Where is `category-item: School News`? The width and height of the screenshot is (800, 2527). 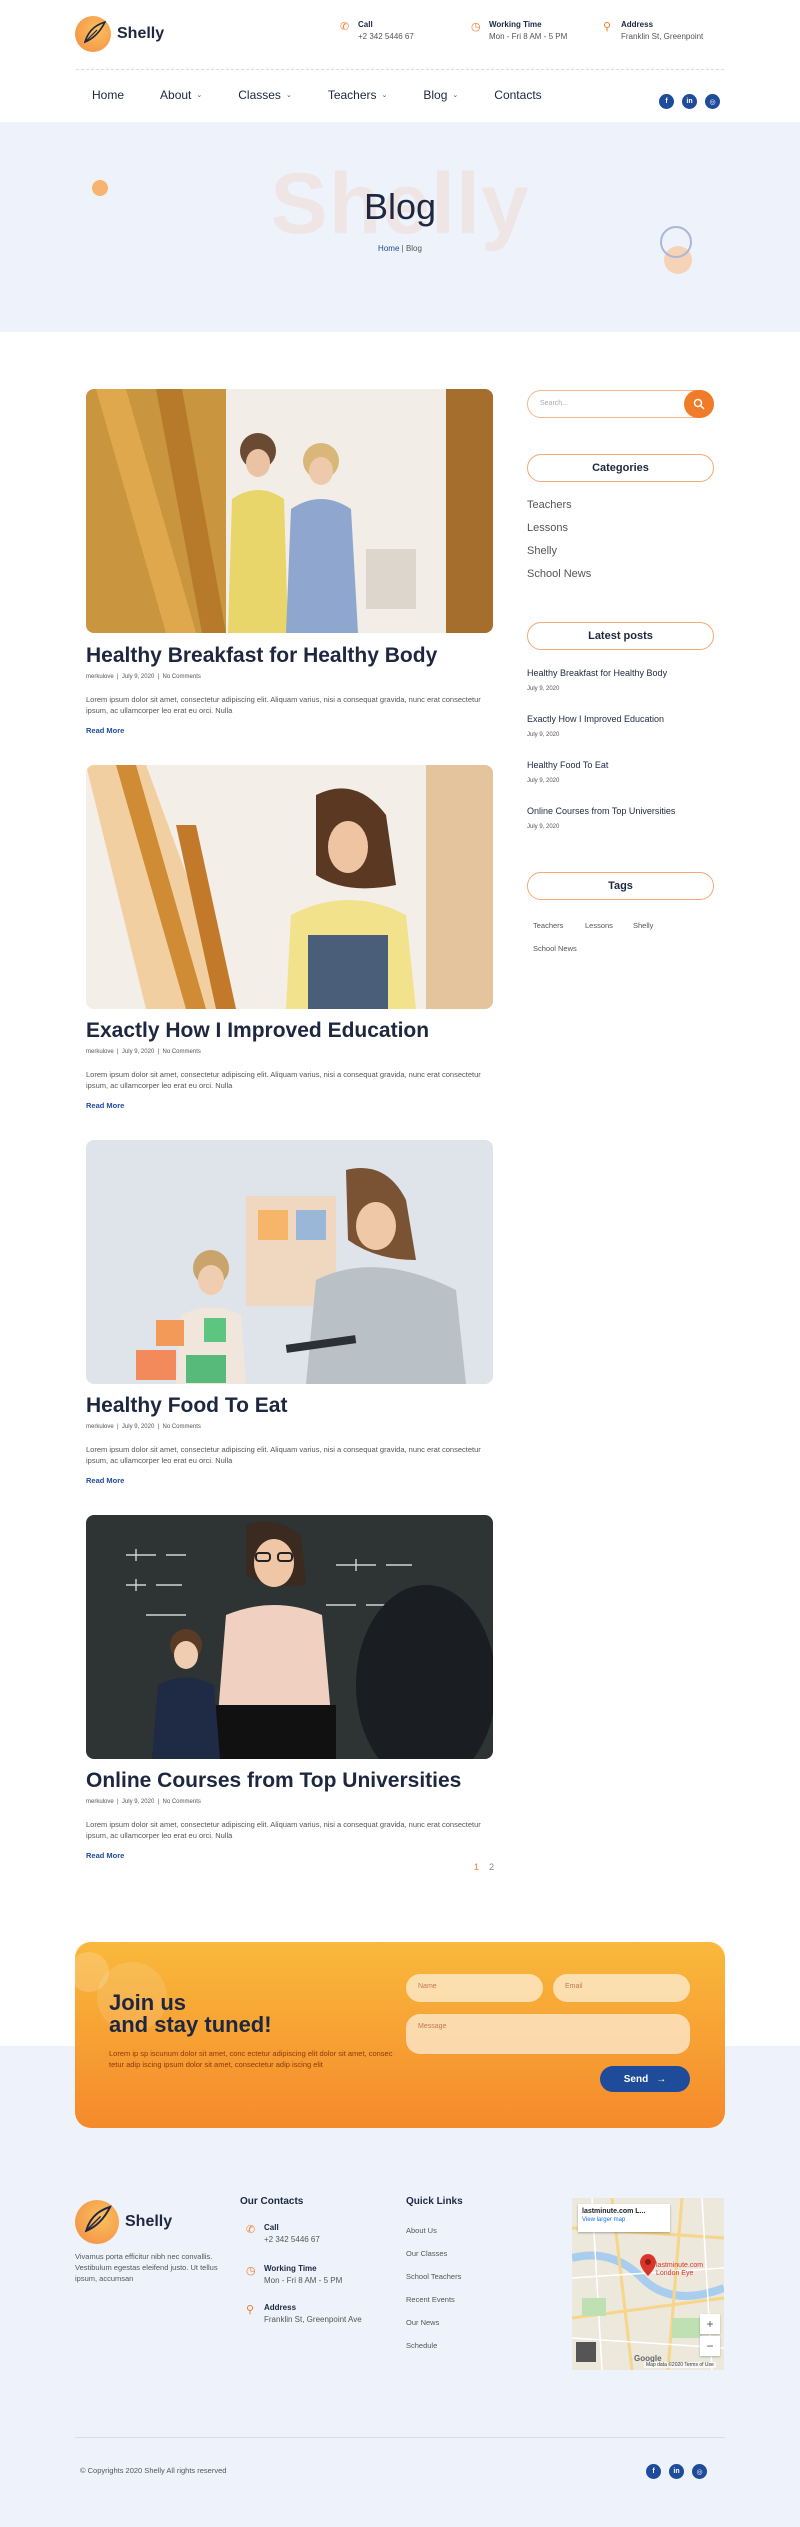
category-item: School News is located at coordinates (559, 574).